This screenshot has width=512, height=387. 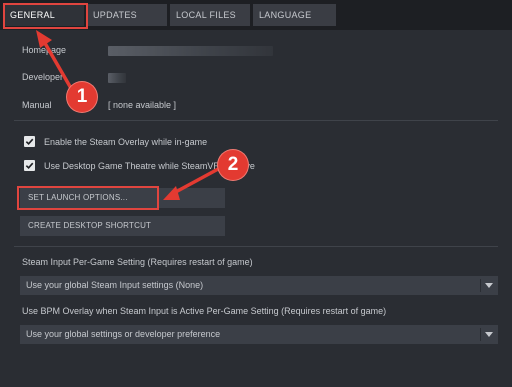 I want to click on general-tab-highlight, so click(x=45, y=16).